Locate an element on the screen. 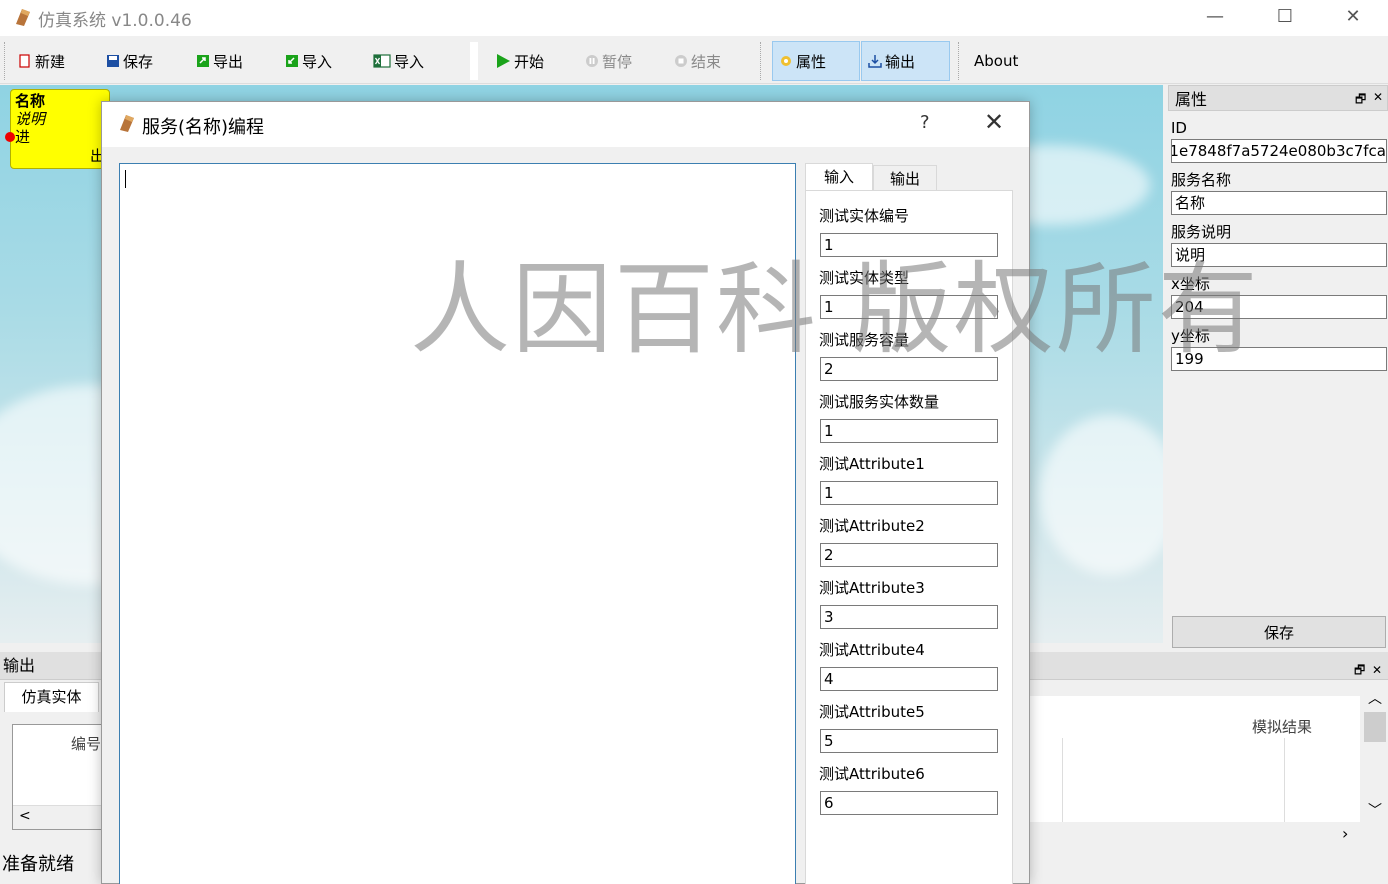 Image resolution: width=1388 pixels, height=884 pixels. excel-icon is located at coordinates (382, 61).